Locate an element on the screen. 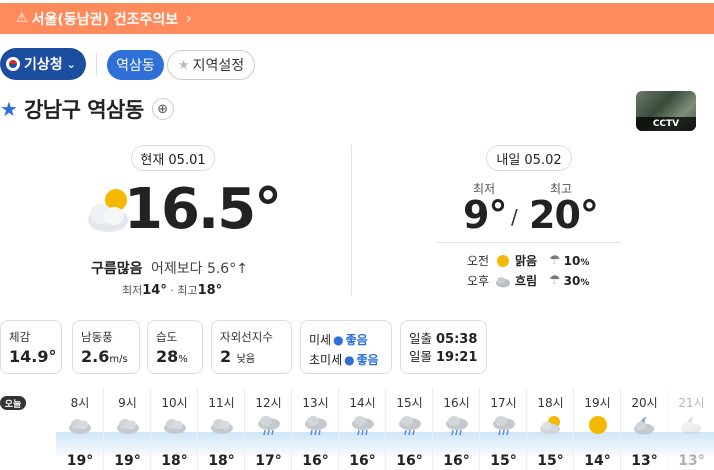 Image resolution: width=714 pixels, height=470 pixels. current-temperature: 16.5° is located at coordinates (203, 209).